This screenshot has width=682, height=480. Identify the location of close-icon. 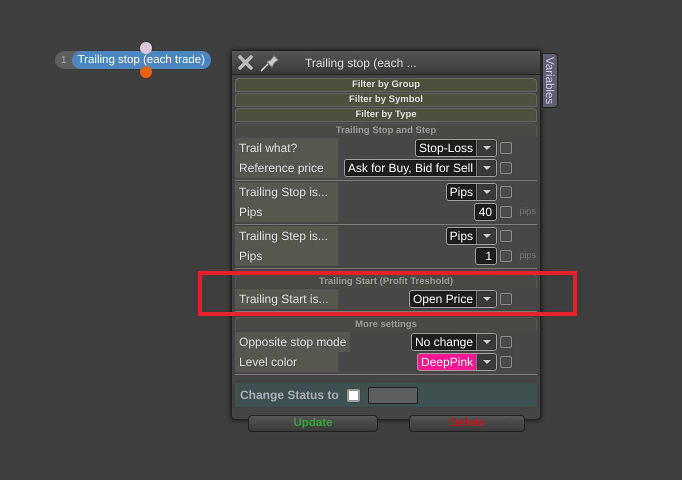
(245, 62).